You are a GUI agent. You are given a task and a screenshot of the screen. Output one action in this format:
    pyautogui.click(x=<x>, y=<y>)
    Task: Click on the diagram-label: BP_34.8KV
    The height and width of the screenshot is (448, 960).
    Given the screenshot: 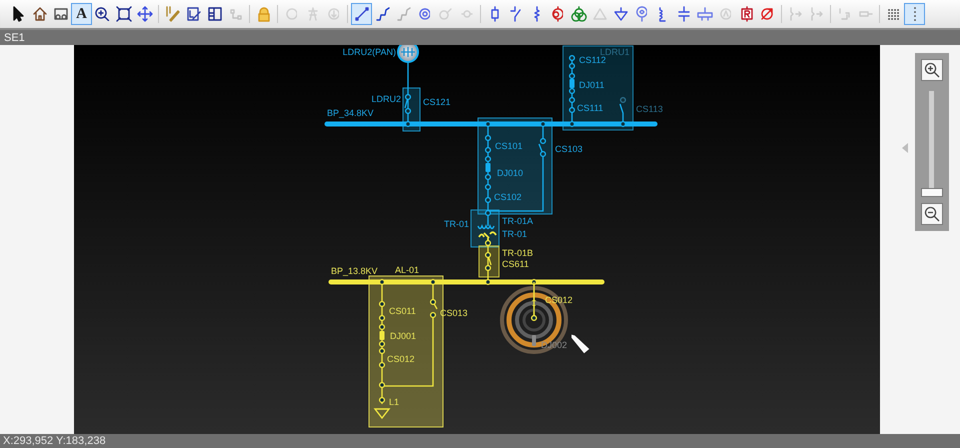 What is the action you would take?
    pyautogui.click(x=350, y=113)
    